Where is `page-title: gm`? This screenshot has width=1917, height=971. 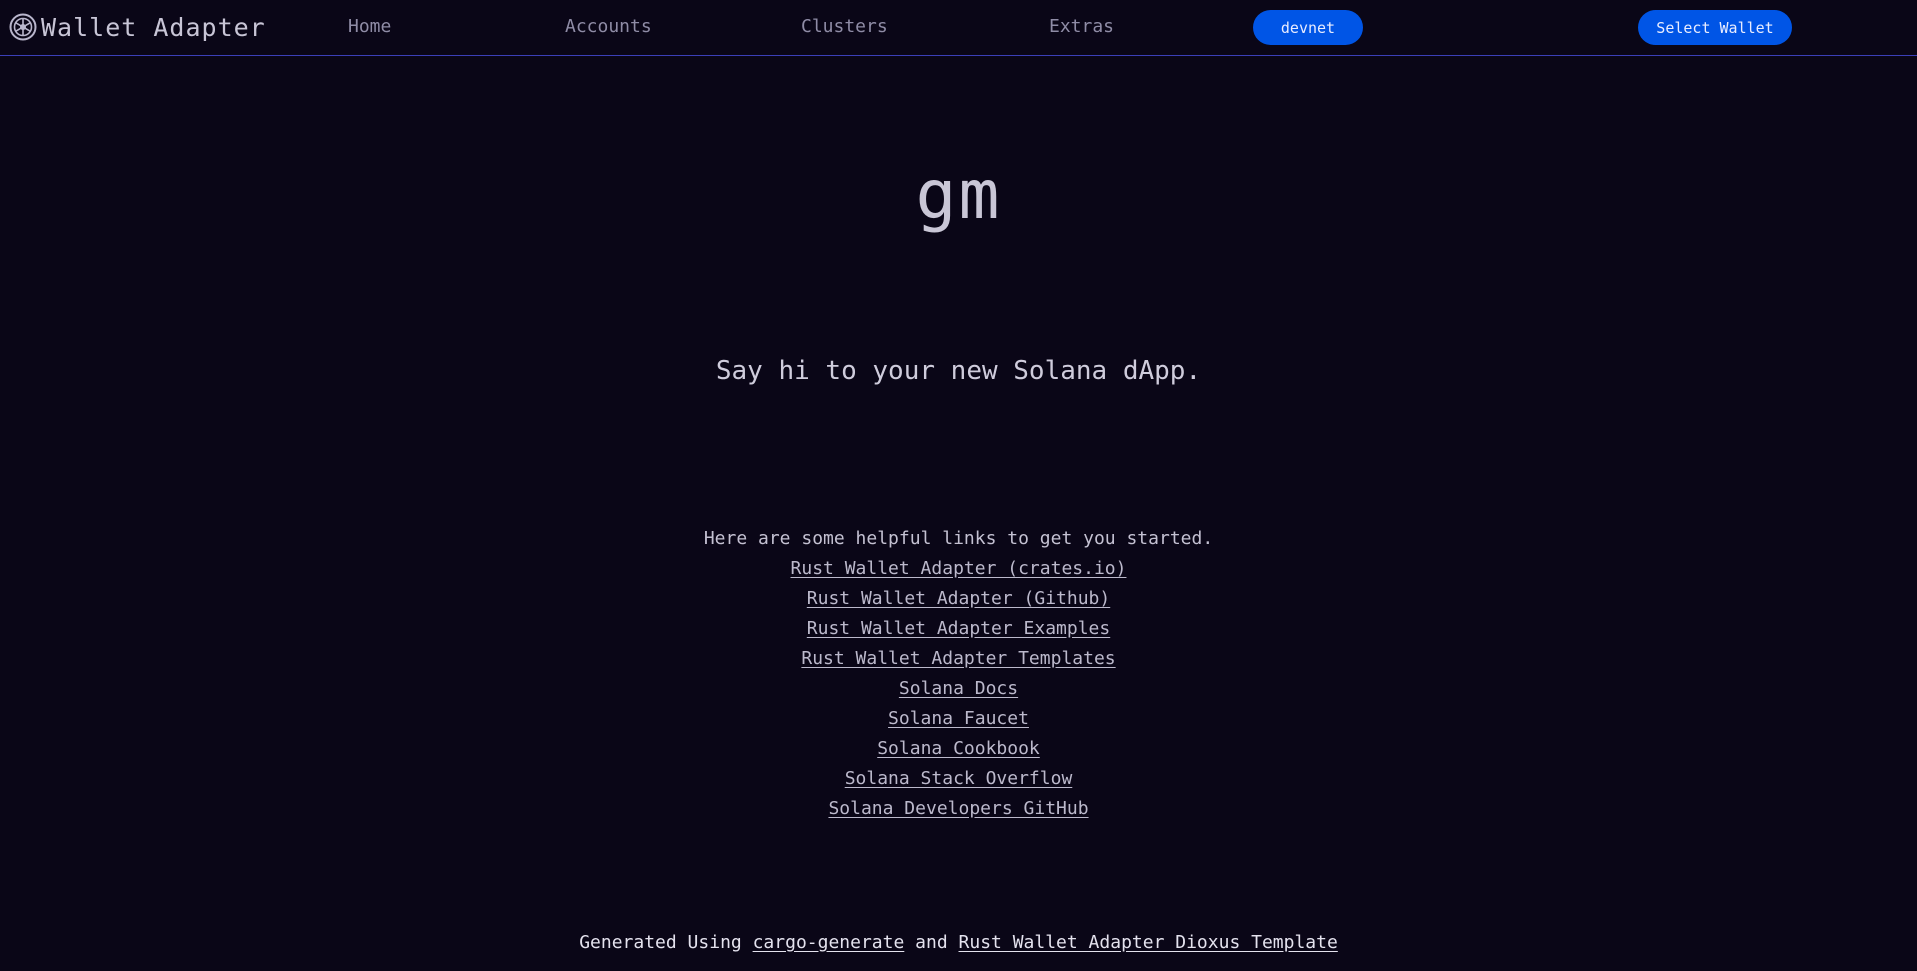
page-title: gm is located at coordinates (958, 195).